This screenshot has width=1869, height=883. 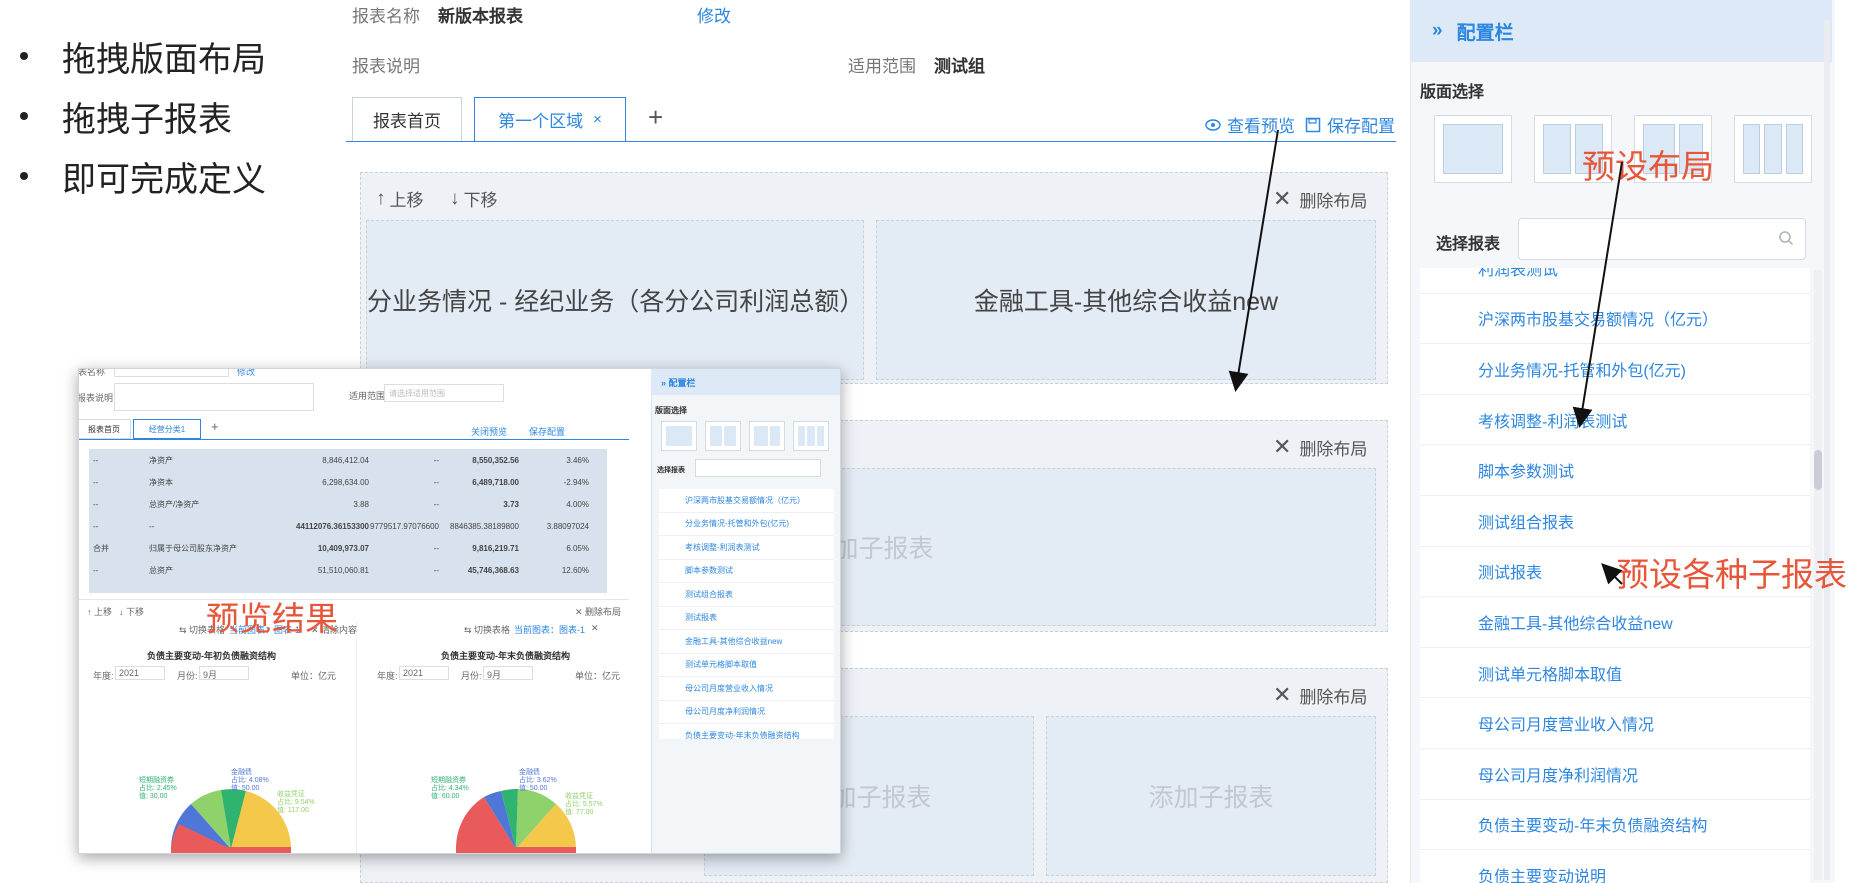 I want to click on report-name-label: 报表名称, so click(x=386, y=16).